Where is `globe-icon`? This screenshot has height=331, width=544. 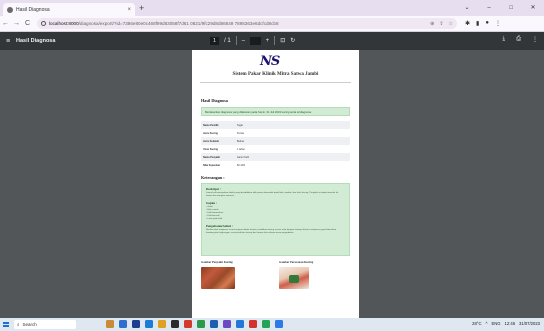
globe-icon is located at coordinates (10, 9).